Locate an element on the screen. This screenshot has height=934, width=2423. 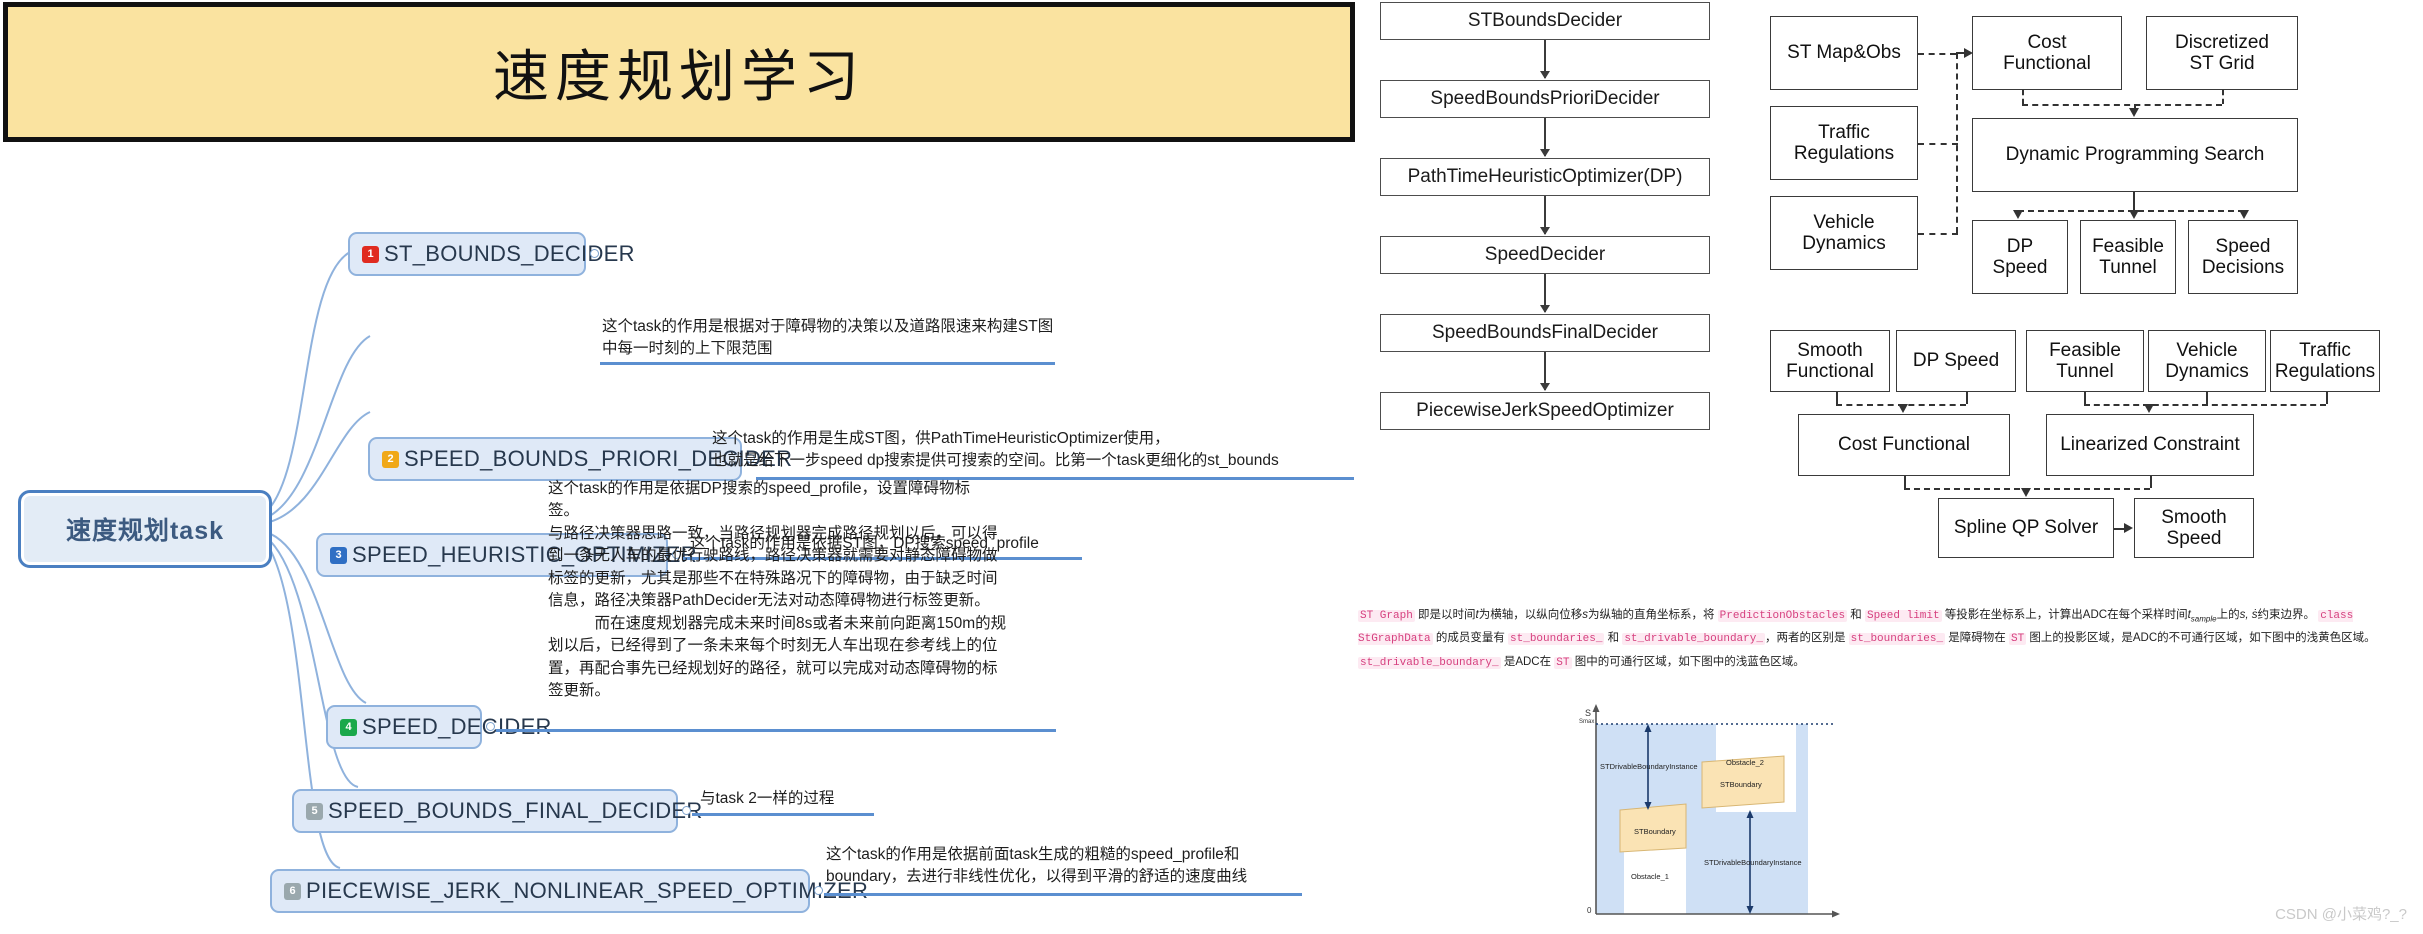
code-para-segment: s, ṡ is located at coordinates (2248, 615).